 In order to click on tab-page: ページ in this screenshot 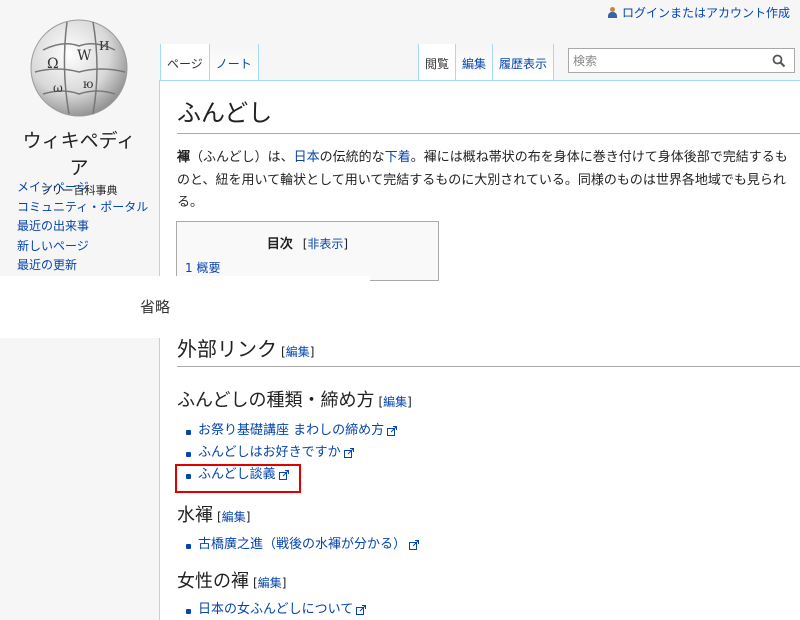, I will do `click(184, 62)`.